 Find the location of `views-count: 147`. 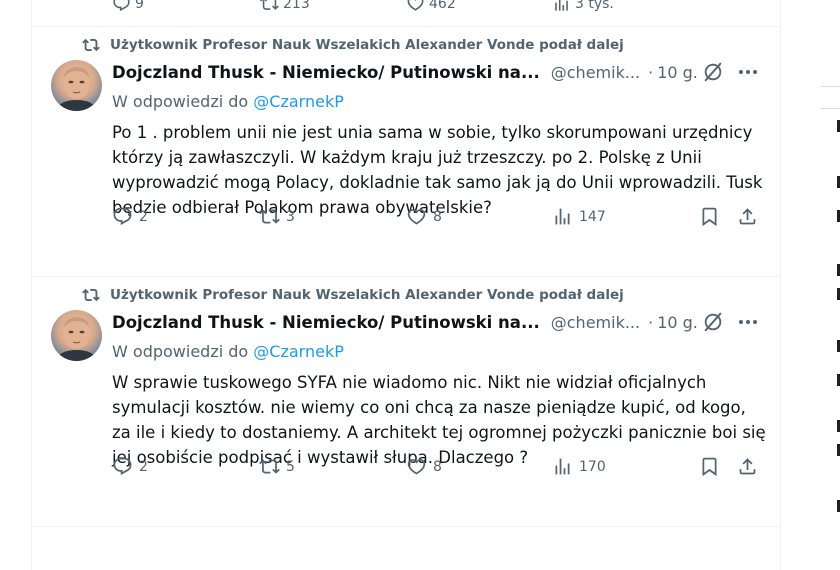

views-count: 147 is located at coordinates (592, 216).